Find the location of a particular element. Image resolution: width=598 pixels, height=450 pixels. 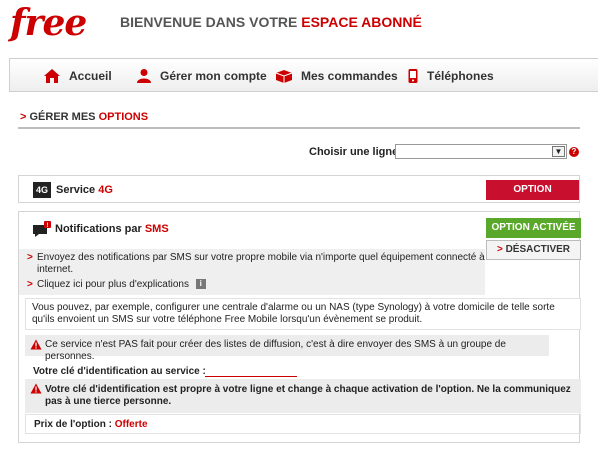

nav-item-gerer-compte: Gérer mon compte is located at coordinates (201, 76).